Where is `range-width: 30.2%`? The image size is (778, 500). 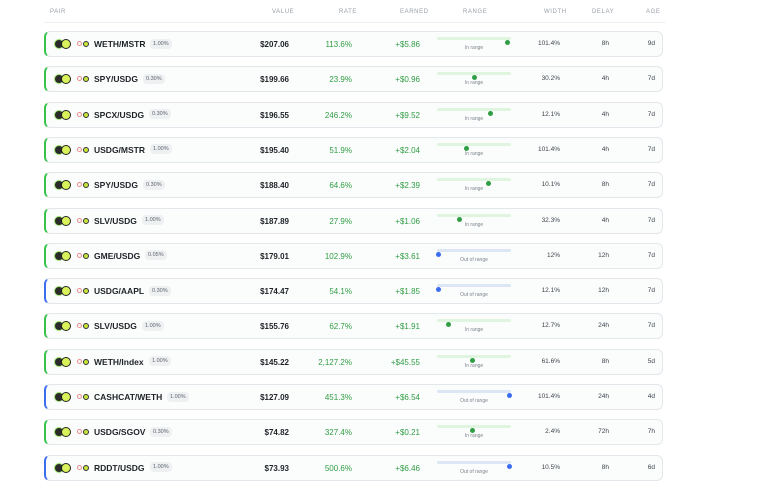 range-width: 30.2% is located at coordinates (550, 79).